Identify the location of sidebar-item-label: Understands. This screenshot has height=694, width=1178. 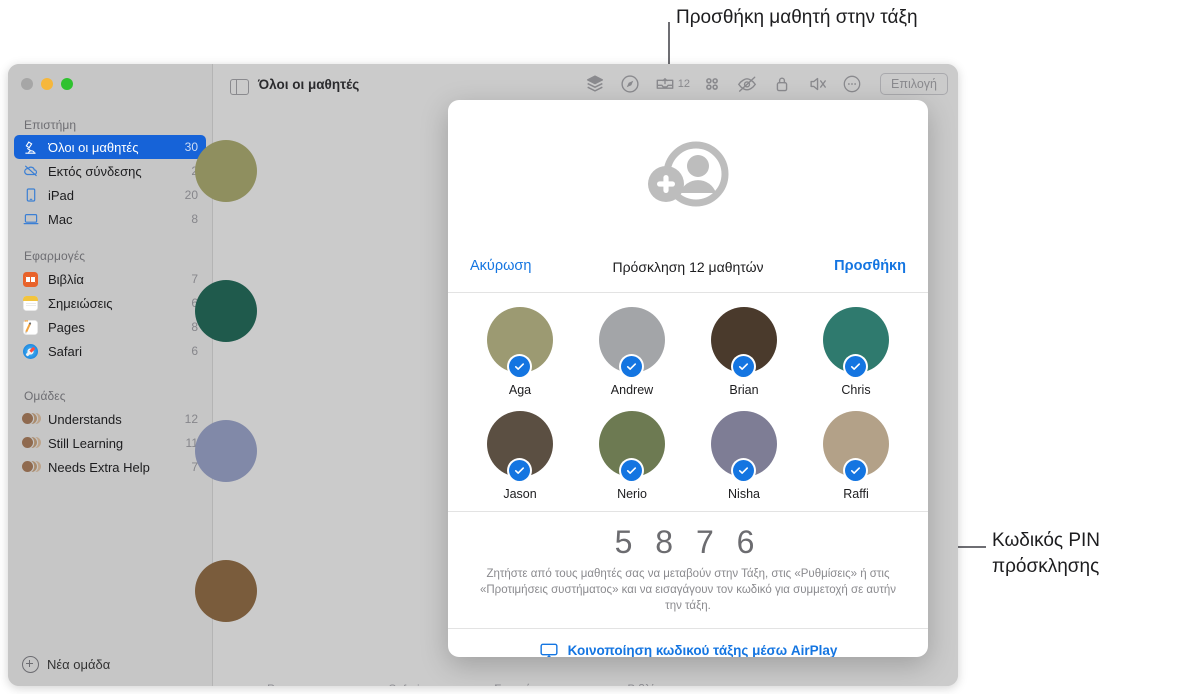
(85, 419).